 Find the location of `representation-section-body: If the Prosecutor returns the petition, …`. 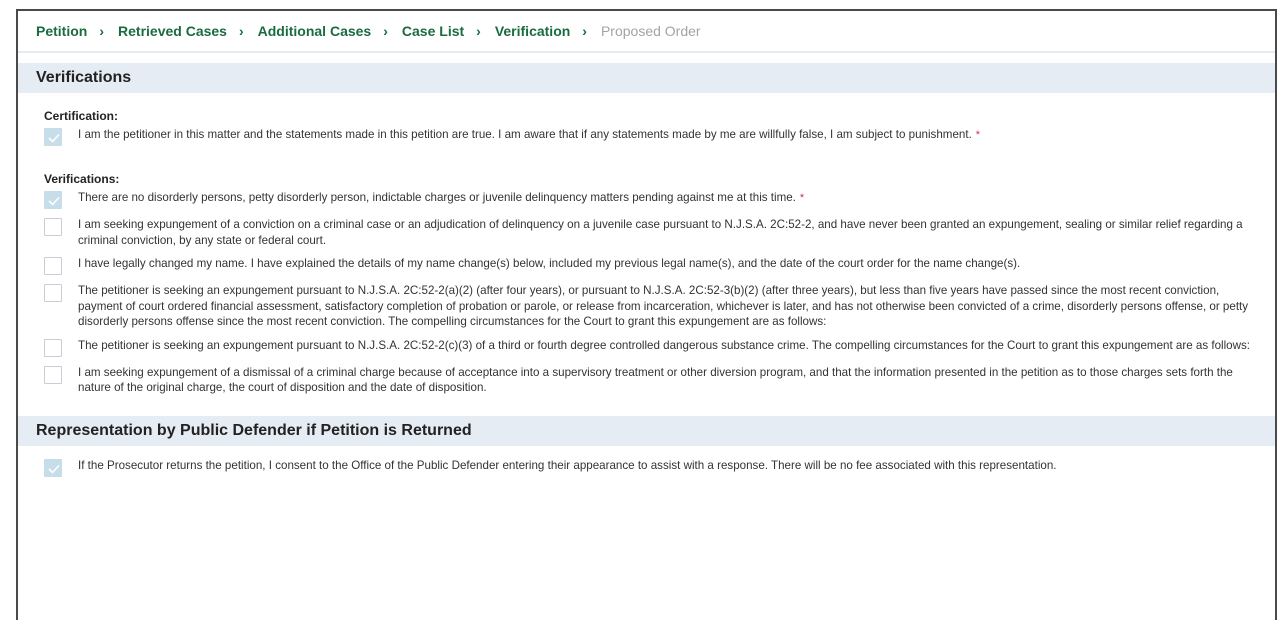

representation-section-body: If the Prosecutor returns the petition, … is located at coordinates (646, 461).